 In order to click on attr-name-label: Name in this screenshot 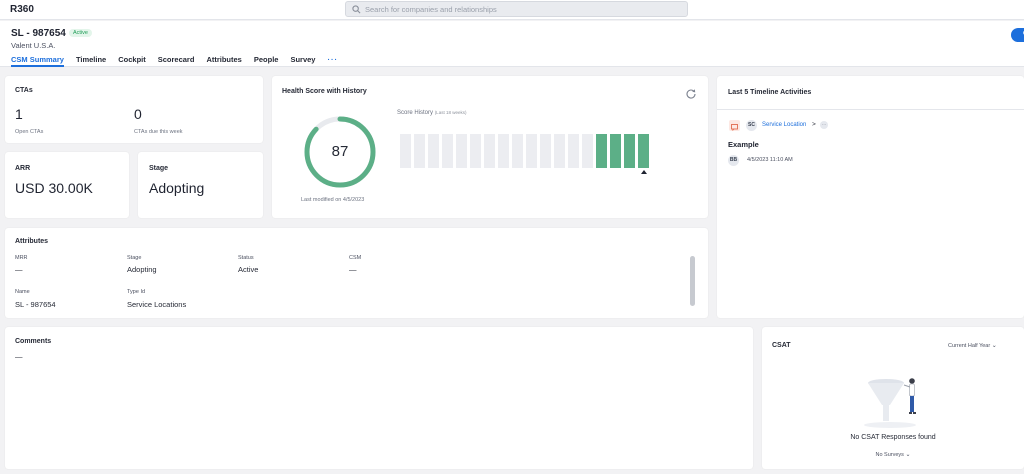, I will do `click(22, 292)`.